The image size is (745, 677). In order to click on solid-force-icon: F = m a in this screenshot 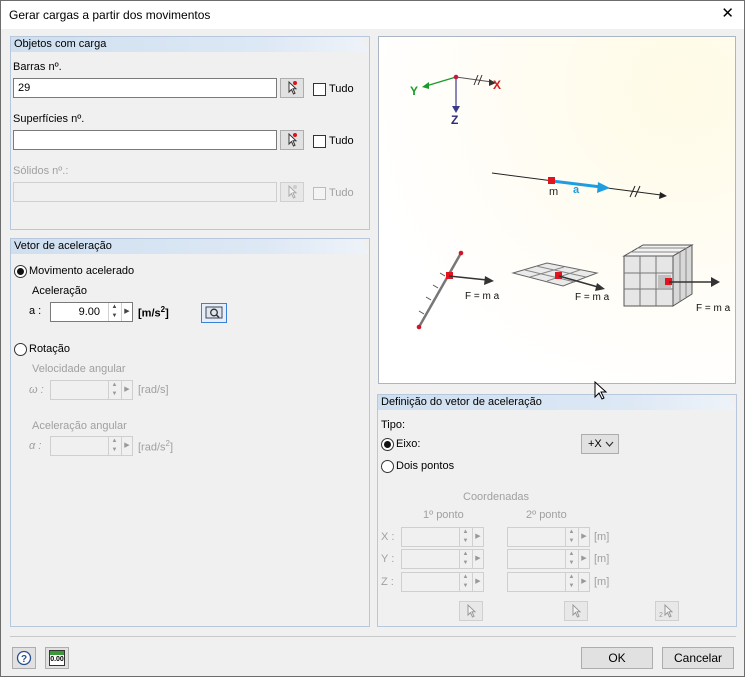, I will do `click(676, 279)`.